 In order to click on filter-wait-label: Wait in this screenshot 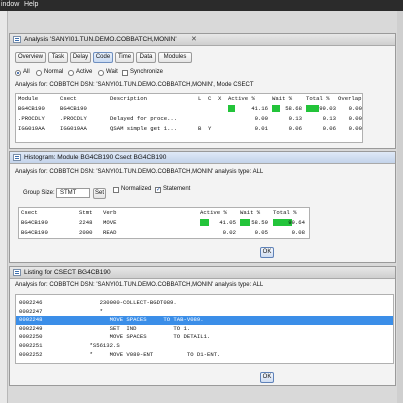, I will do `click(112, 72)`.